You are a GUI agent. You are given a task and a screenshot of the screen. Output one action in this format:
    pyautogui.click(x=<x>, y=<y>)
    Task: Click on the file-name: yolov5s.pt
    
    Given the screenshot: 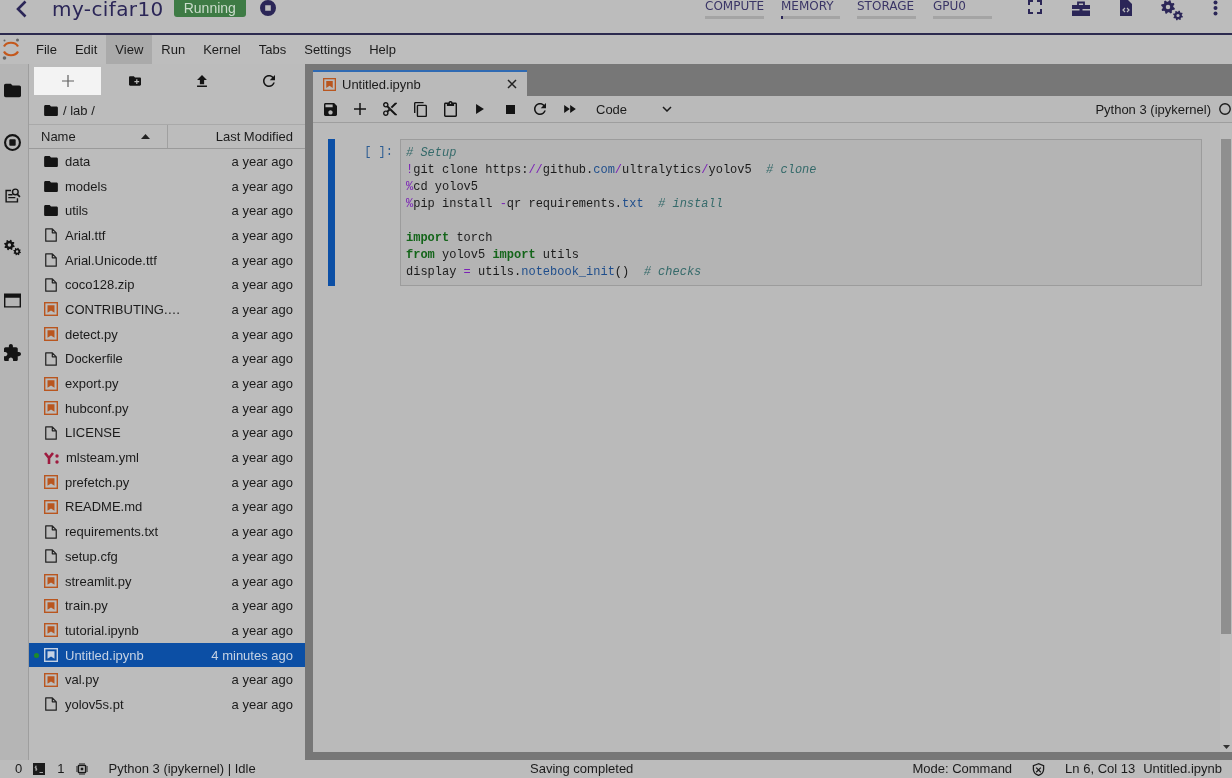 What is the action you would take?
    pyautogui.click(x=95, y=704)
    